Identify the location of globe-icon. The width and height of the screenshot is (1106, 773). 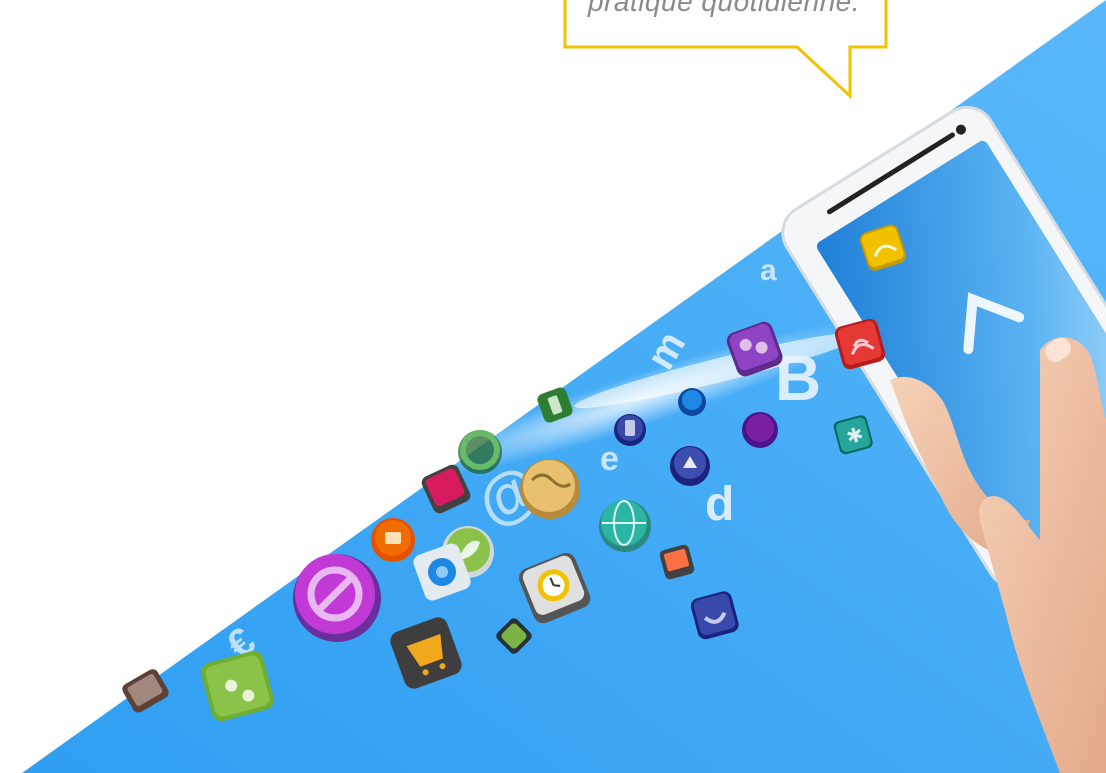
(625, 526).